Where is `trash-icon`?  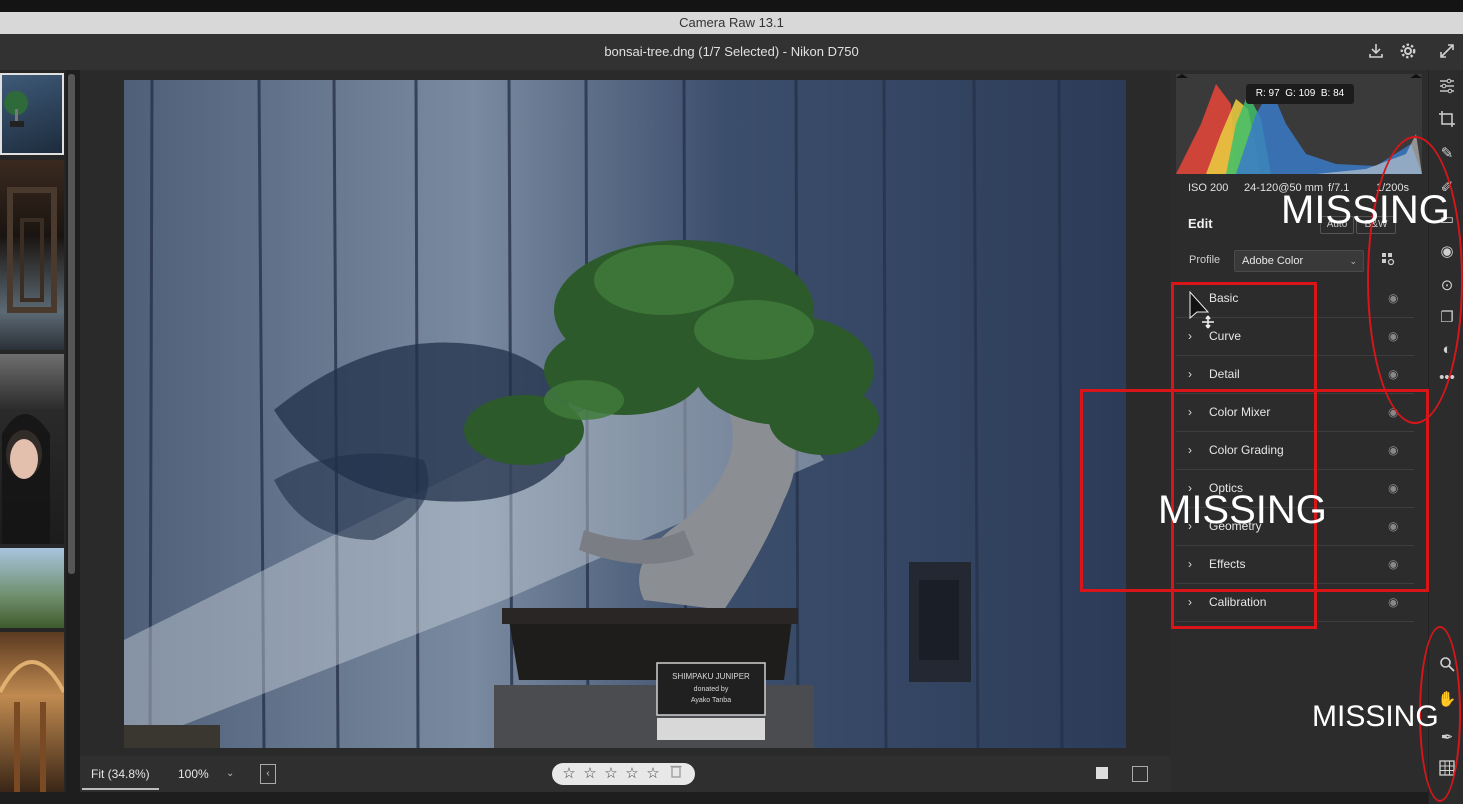 trash-icon is located at coordinates (676, 774).